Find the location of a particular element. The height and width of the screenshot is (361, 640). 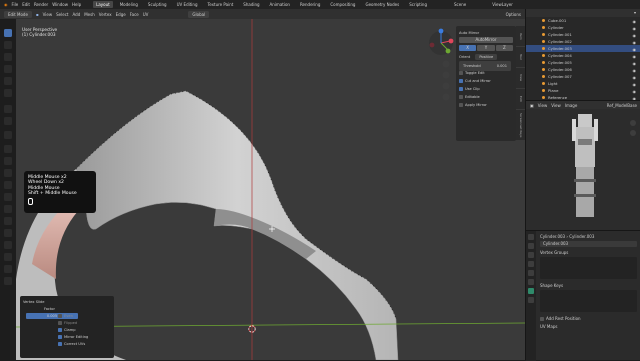

workspace-tab-rendering: Rendering is located at coordinates (310, 4).